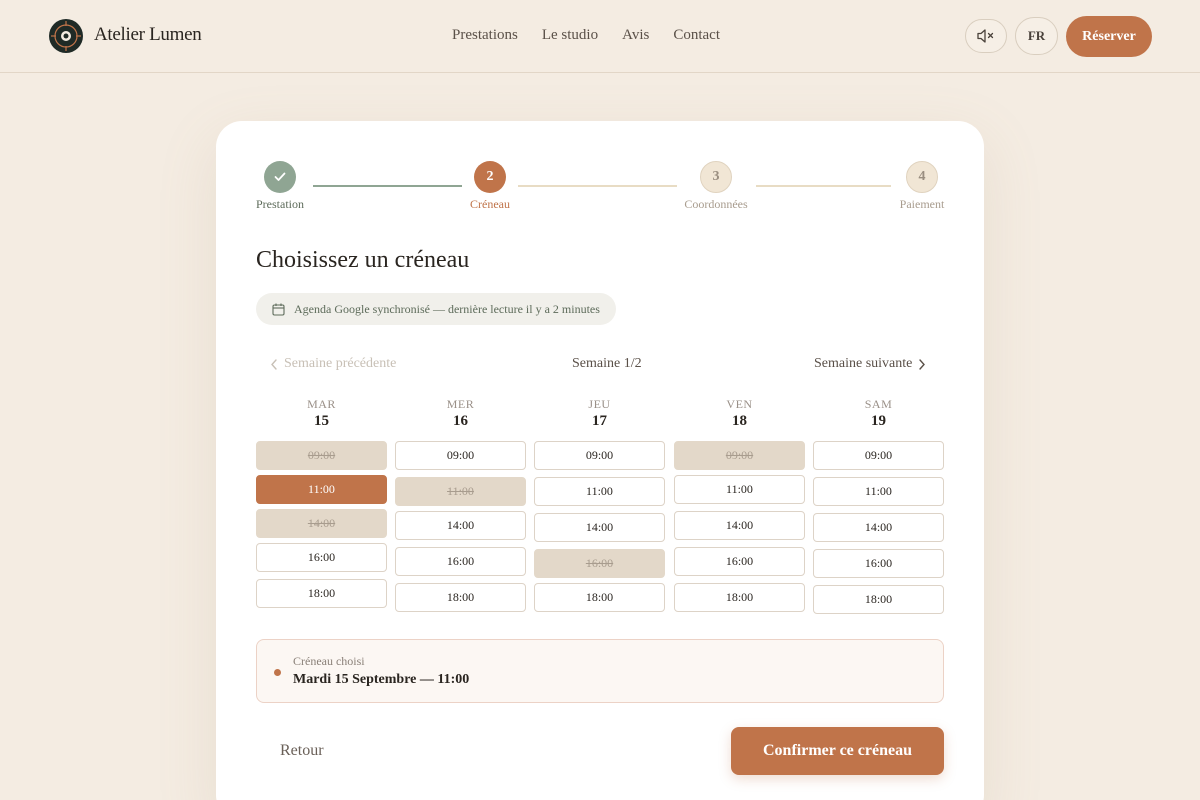 Image resolution: width=1200 pixels, height=800 pixels. I want to click on day-header: MER 16, so click(460, 419).